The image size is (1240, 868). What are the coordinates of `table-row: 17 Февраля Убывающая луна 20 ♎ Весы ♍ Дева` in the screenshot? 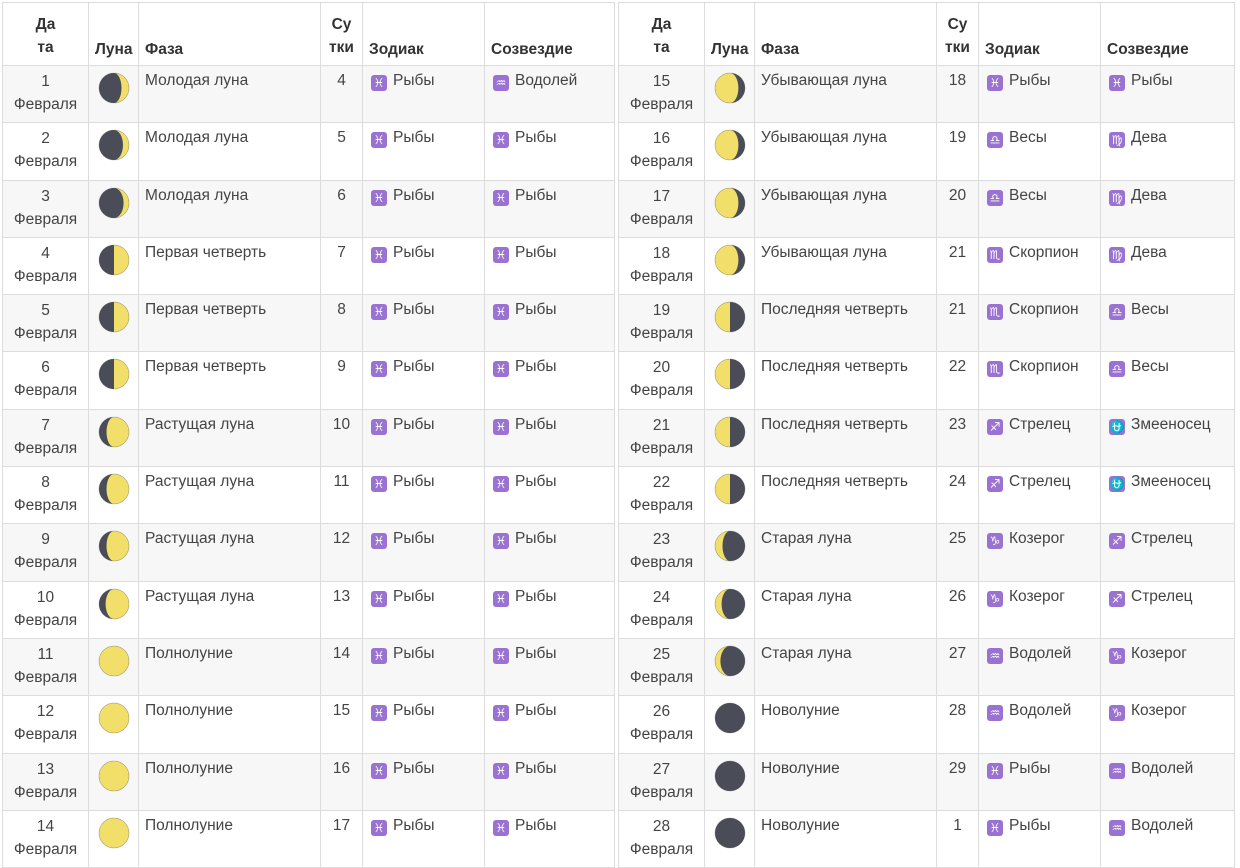 It's located at (926, 208).